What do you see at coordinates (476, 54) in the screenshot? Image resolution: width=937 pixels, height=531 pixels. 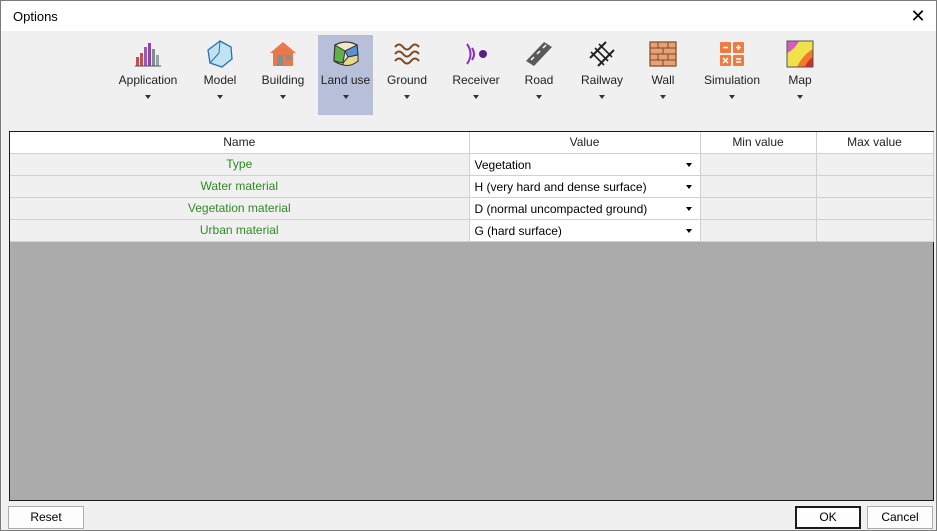 I see `receiver-icon` at bounding box center [476, 54].